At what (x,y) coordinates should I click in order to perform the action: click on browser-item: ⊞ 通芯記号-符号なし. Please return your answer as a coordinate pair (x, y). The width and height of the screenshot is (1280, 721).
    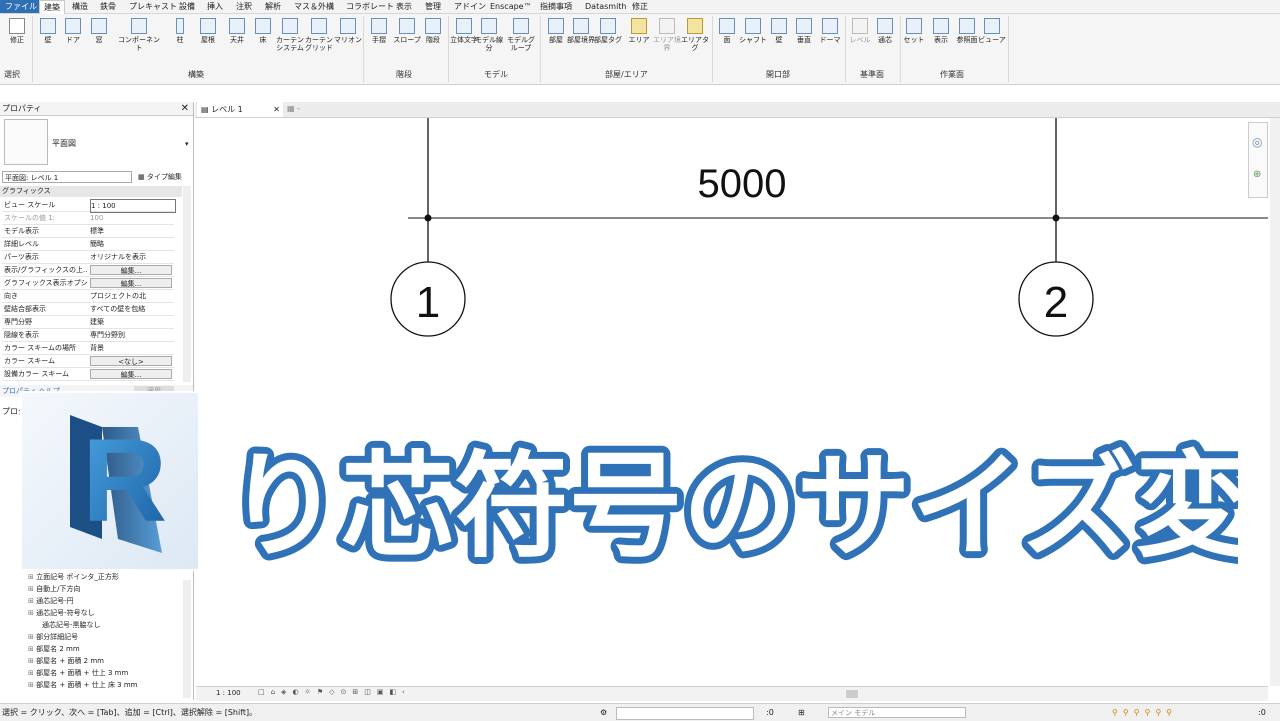
    Looking at the image, I should click on (61, 613).